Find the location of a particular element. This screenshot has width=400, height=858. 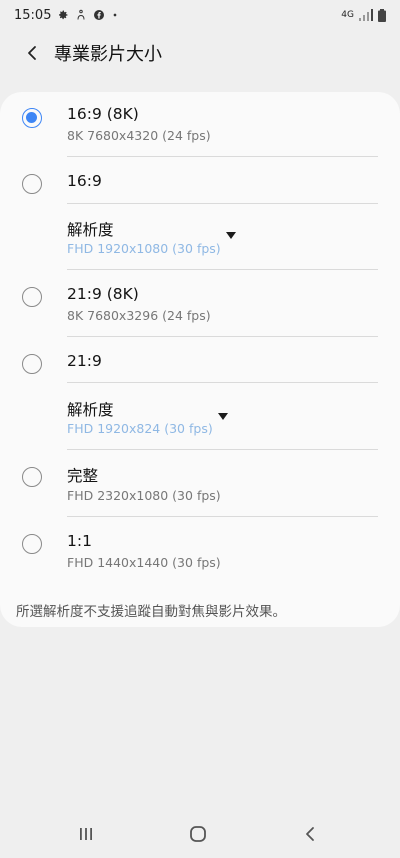

back-nav-icon is located at coordinates (310, 834).